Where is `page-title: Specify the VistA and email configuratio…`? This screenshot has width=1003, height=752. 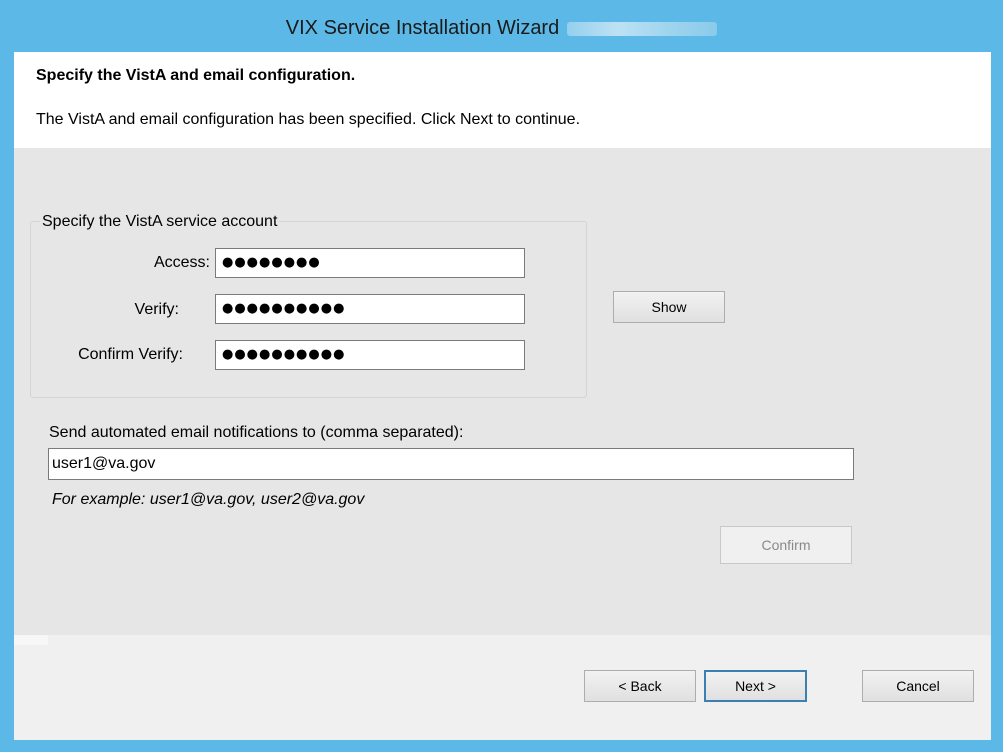 page-title: Specify the VistA and email configuratio… is located at coordinates (196, 75).